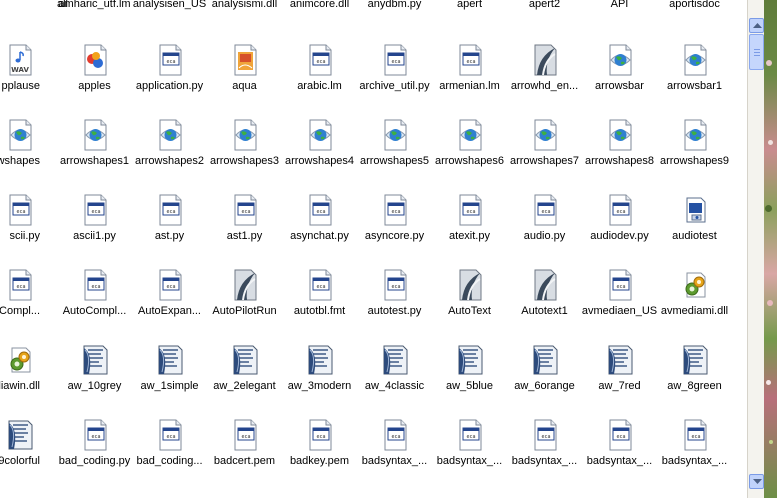  What do you see at coordinates (694, 161) in the screenshot?
I see `file-item-label: arrowshapes9` at bounding box center [694, 161].